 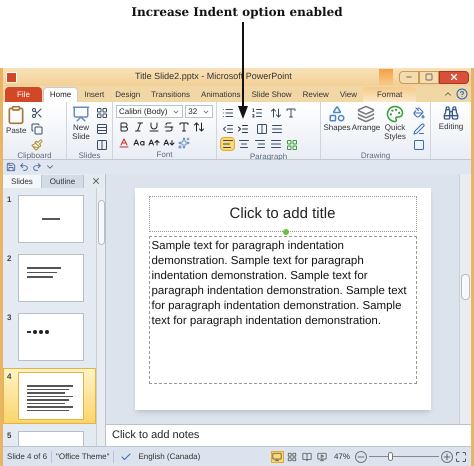 I want to click on slide-thumbnail-row: 4, so click(x=49, y=396).